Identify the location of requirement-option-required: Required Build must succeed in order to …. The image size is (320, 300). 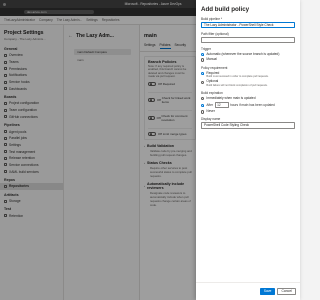
(248, 74).